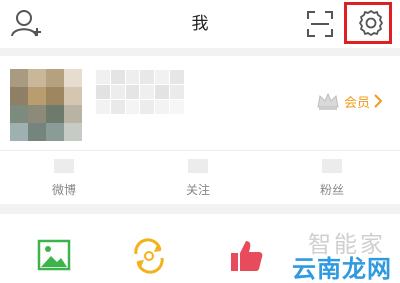 This screenshot has width=400, height=283. I want to click on watermark-bottom-text: 云南龙网, so click(342, 269).